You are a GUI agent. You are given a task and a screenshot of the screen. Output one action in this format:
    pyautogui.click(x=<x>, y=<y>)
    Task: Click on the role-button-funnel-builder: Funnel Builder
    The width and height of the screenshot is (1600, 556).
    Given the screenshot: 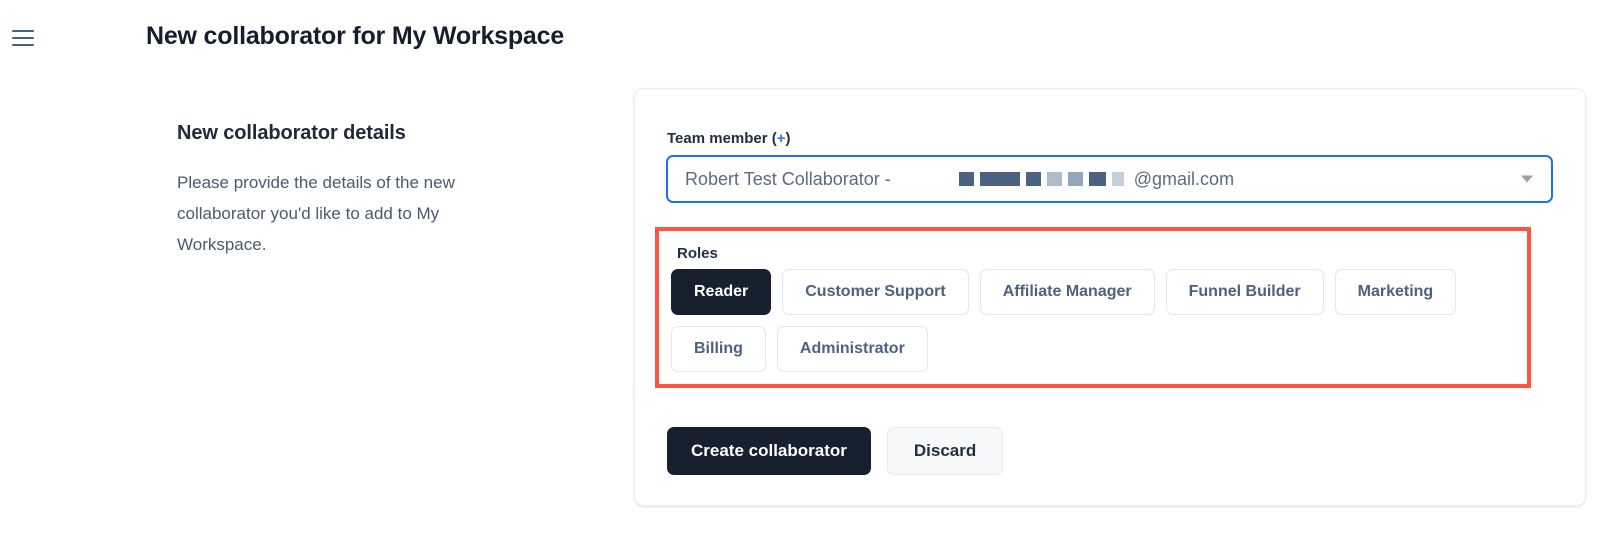 What is the action you would take?
    pyautogui.click(x=1244, y=292)
    